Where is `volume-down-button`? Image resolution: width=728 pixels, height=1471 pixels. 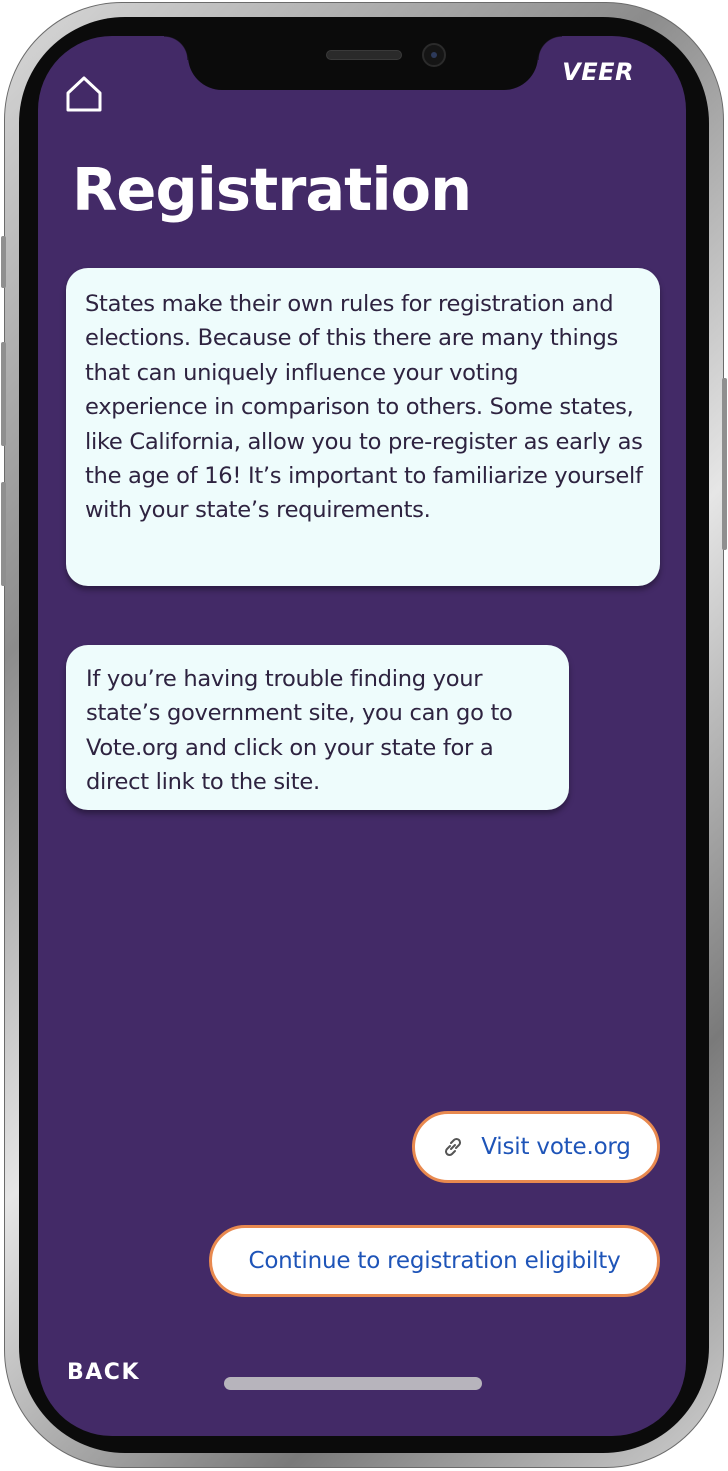 volume-down-button is located at coordinates (3, 534).